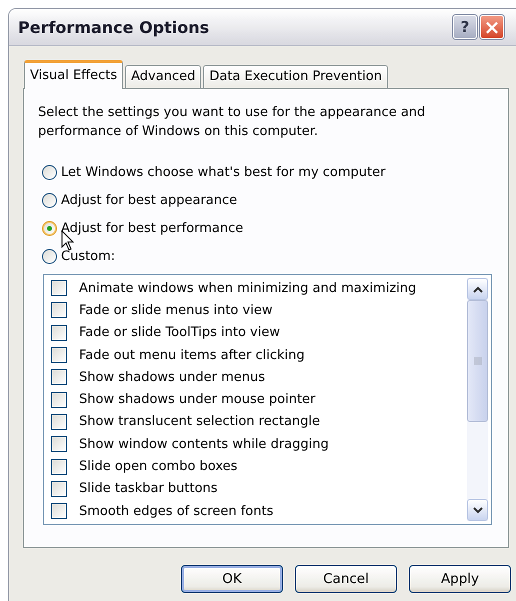  I want to click on apply-button: Apply, so click(460, 579).